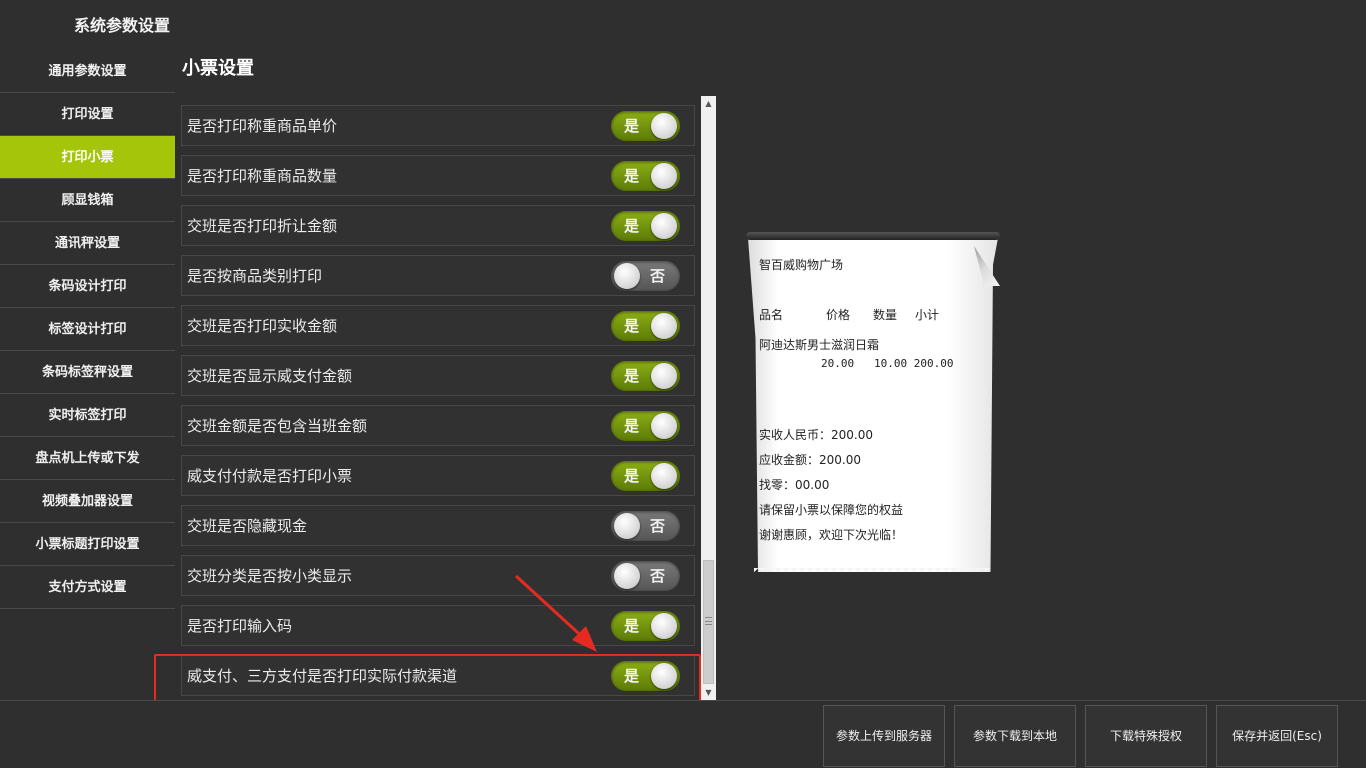 Image resolution: width=1366 pixels, height=768 pixels. What do you see at coordinates (708, 398) in the screenshot?
I see `settings-scrollbar: ▲ ▼` at bounding box center [708, 398].